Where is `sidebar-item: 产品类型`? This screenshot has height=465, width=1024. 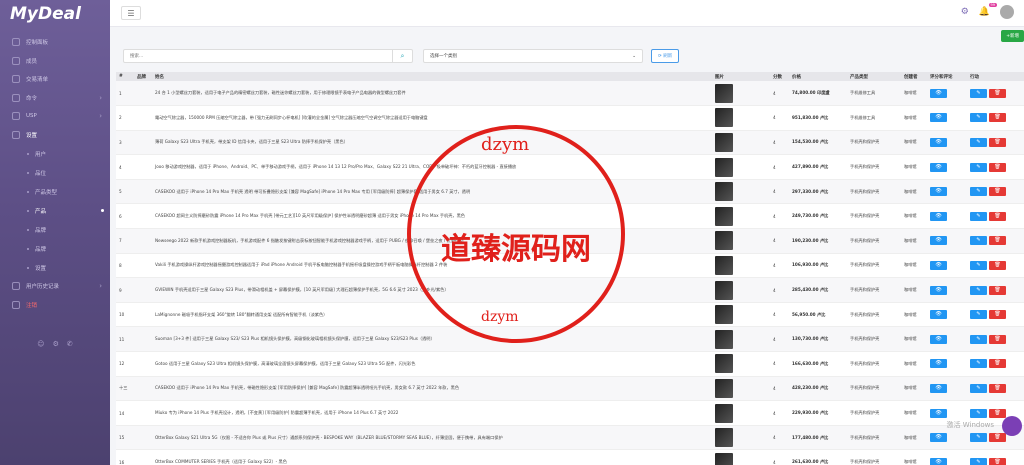
sidebar-item: 产品类型 is located at coordinates (55, 191).